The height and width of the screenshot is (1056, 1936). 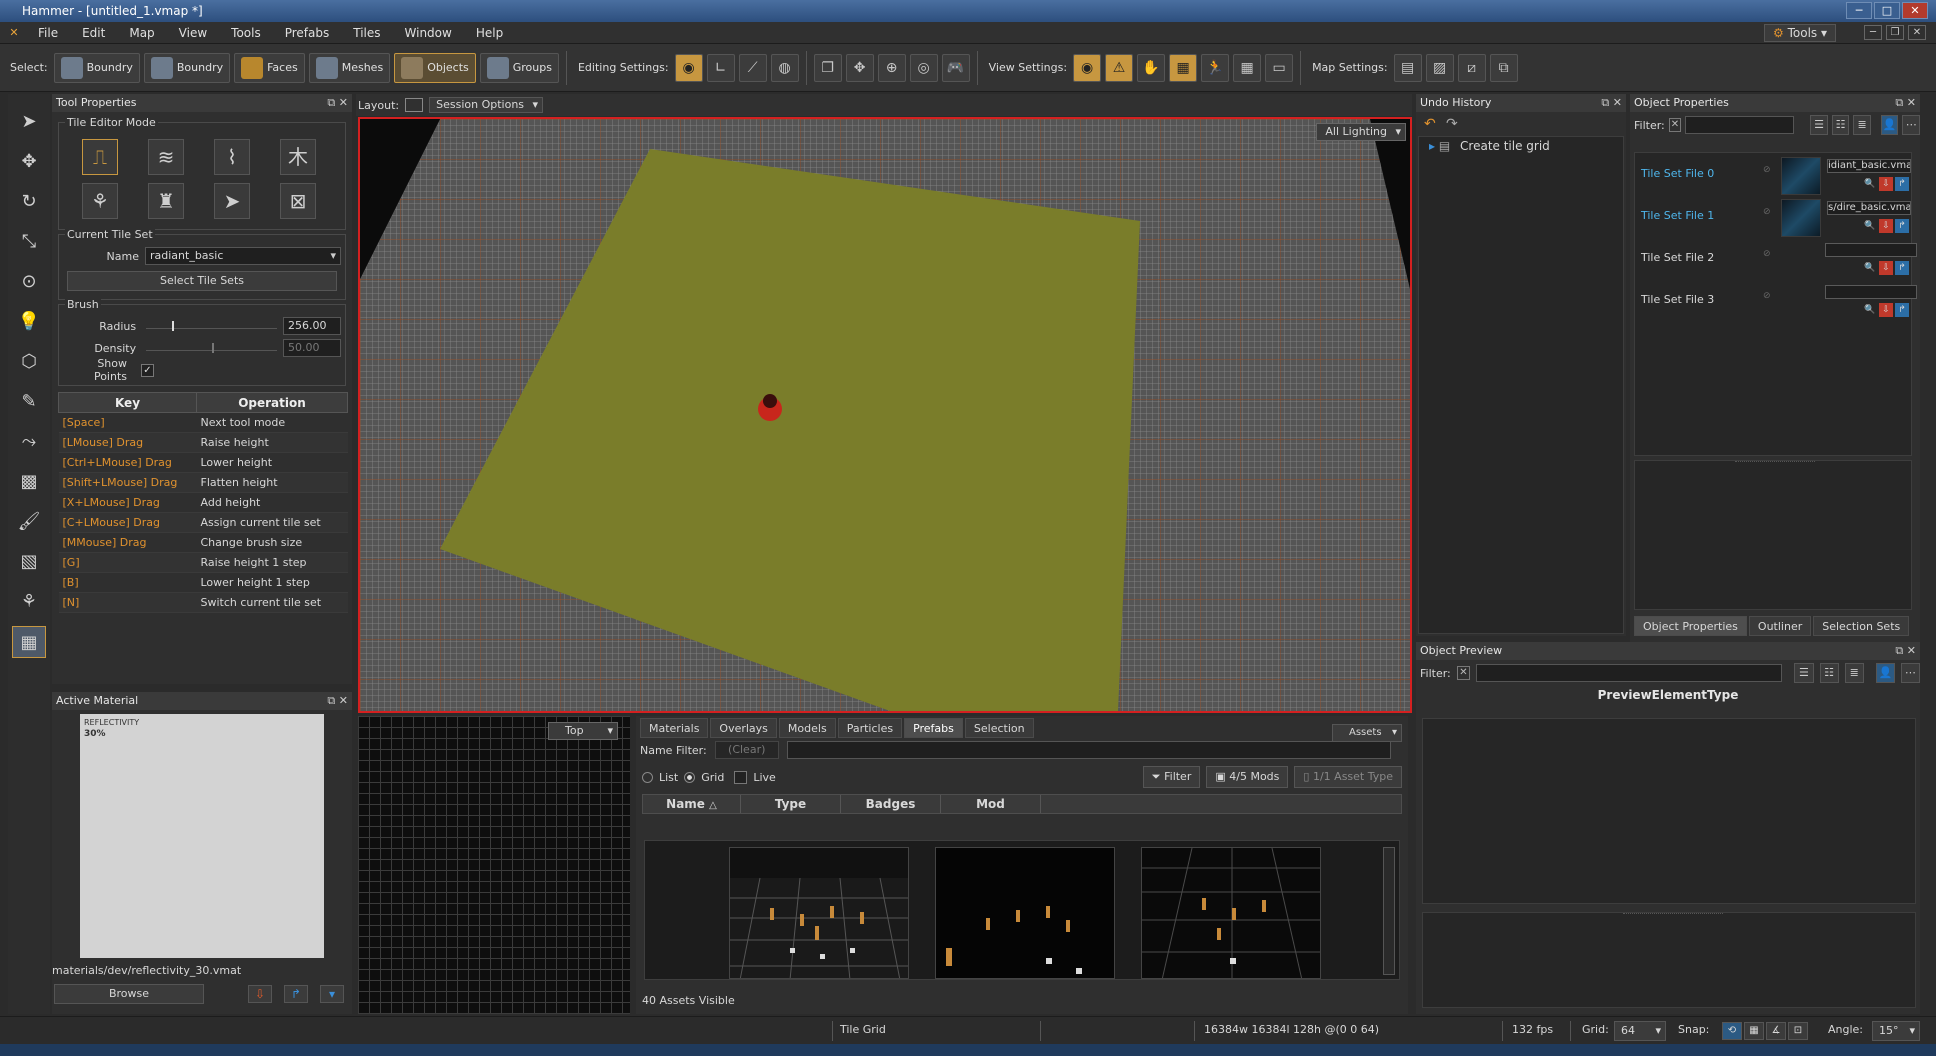 What do you see at coordinates (999, 728) in the screenshot?
I see `tab-selection: Selection` at bounding box center [999, 728].